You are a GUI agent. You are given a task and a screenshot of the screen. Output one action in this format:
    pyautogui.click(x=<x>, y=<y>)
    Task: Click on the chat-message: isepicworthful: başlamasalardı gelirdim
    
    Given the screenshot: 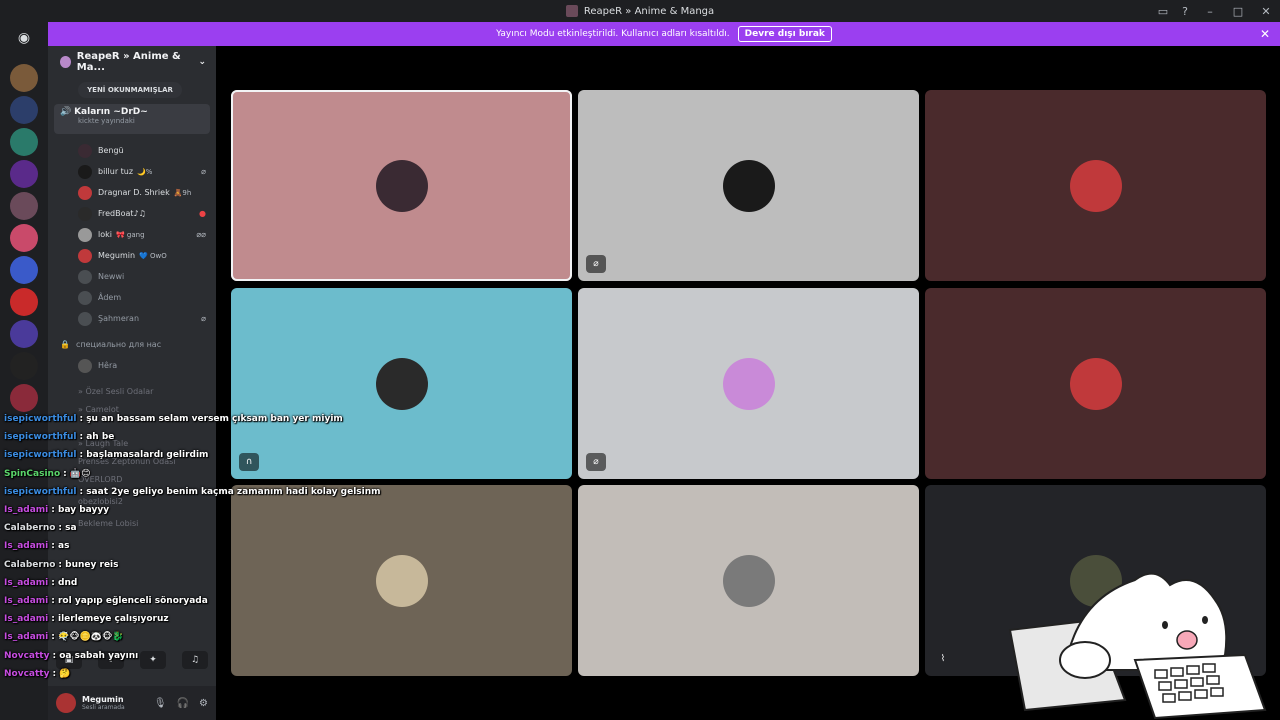 What is the action you would take?
    pyautogui.click(x=200, y=455)
    